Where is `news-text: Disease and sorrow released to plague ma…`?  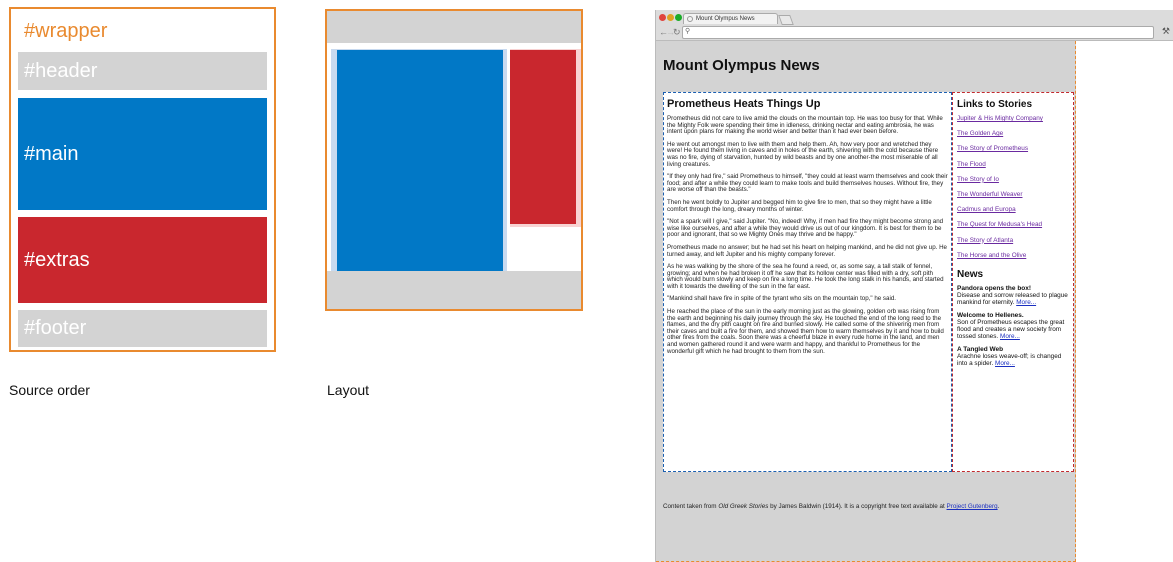
news-text: Disease and sorrow released to plague ma… is located at coordinates (1012, 298).